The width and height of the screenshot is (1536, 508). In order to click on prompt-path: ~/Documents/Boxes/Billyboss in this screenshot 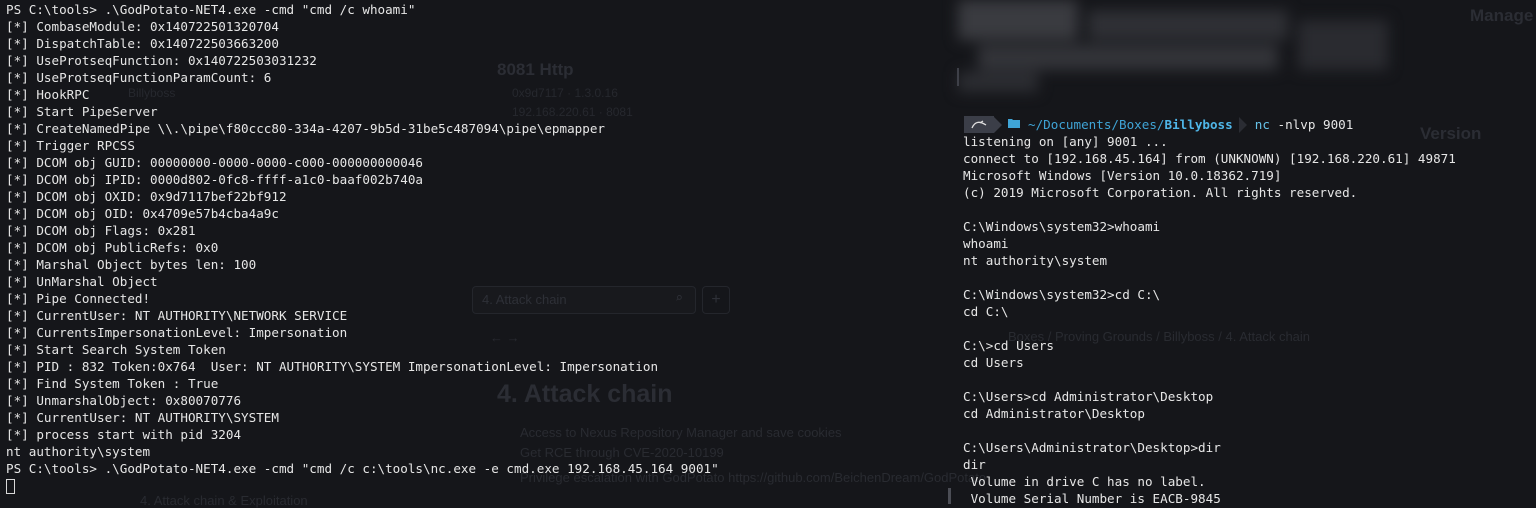, I will do `click(1120, 124)`.